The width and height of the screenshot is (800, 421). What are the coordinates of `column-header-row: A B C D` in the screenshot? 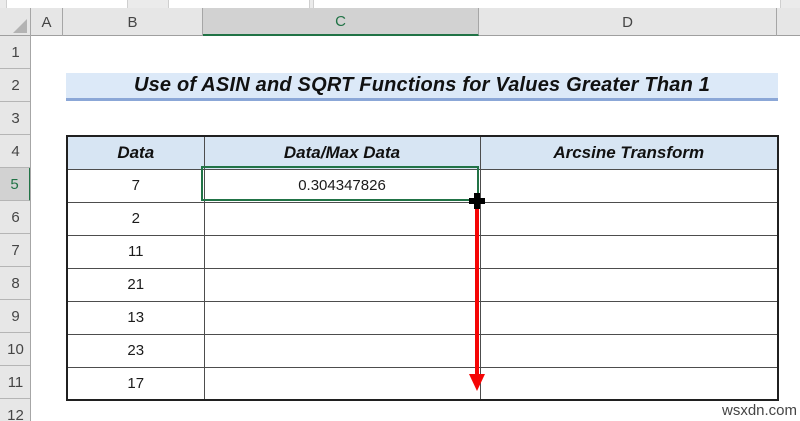 It's located at (400, 22).